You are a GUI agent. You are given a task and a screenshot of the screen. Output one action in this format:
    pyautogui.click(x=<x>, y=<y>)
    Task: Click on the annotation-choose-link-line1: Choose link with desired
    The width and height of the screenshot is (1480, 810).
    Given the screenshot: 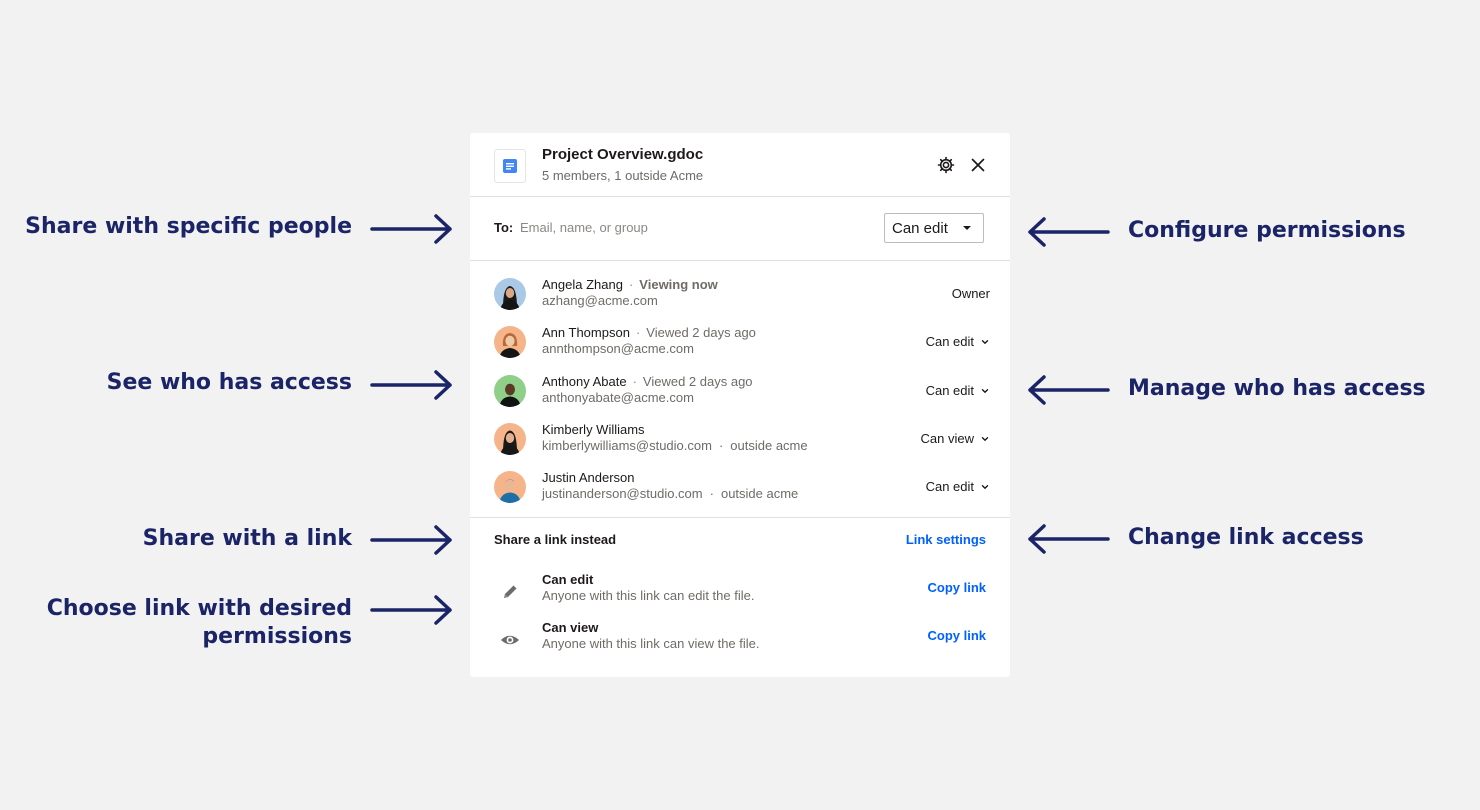 What is the action you would take?
    pyautogui.click(x=199, y=608)
    